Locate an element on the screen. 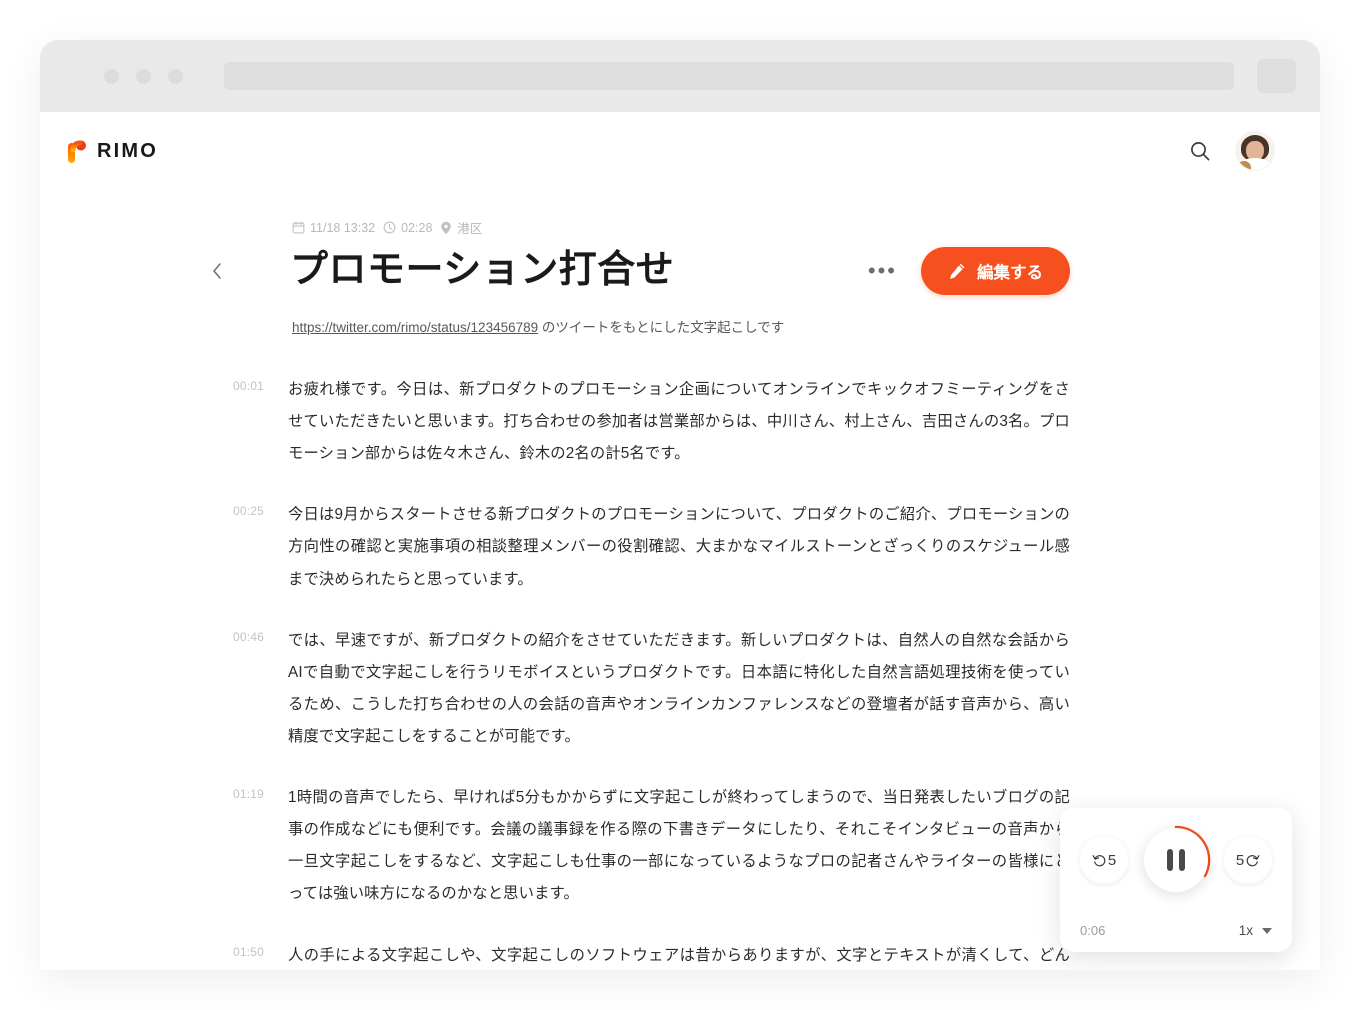  meta-duration: 02:28 is located at coordinates (407, 228).